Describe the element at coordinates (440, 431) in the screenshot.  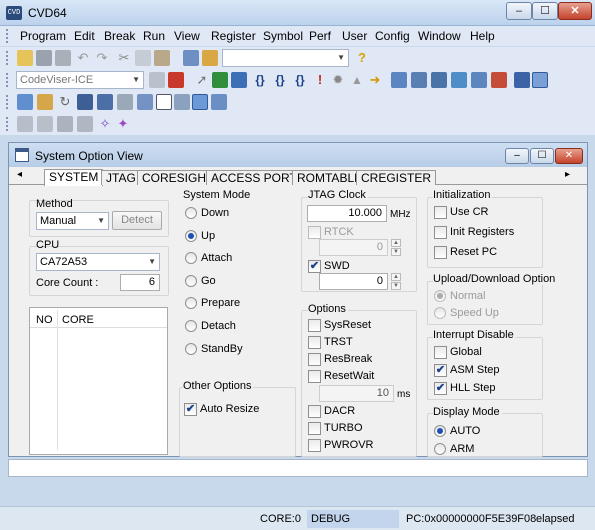
I see `radio-auto` at that location.